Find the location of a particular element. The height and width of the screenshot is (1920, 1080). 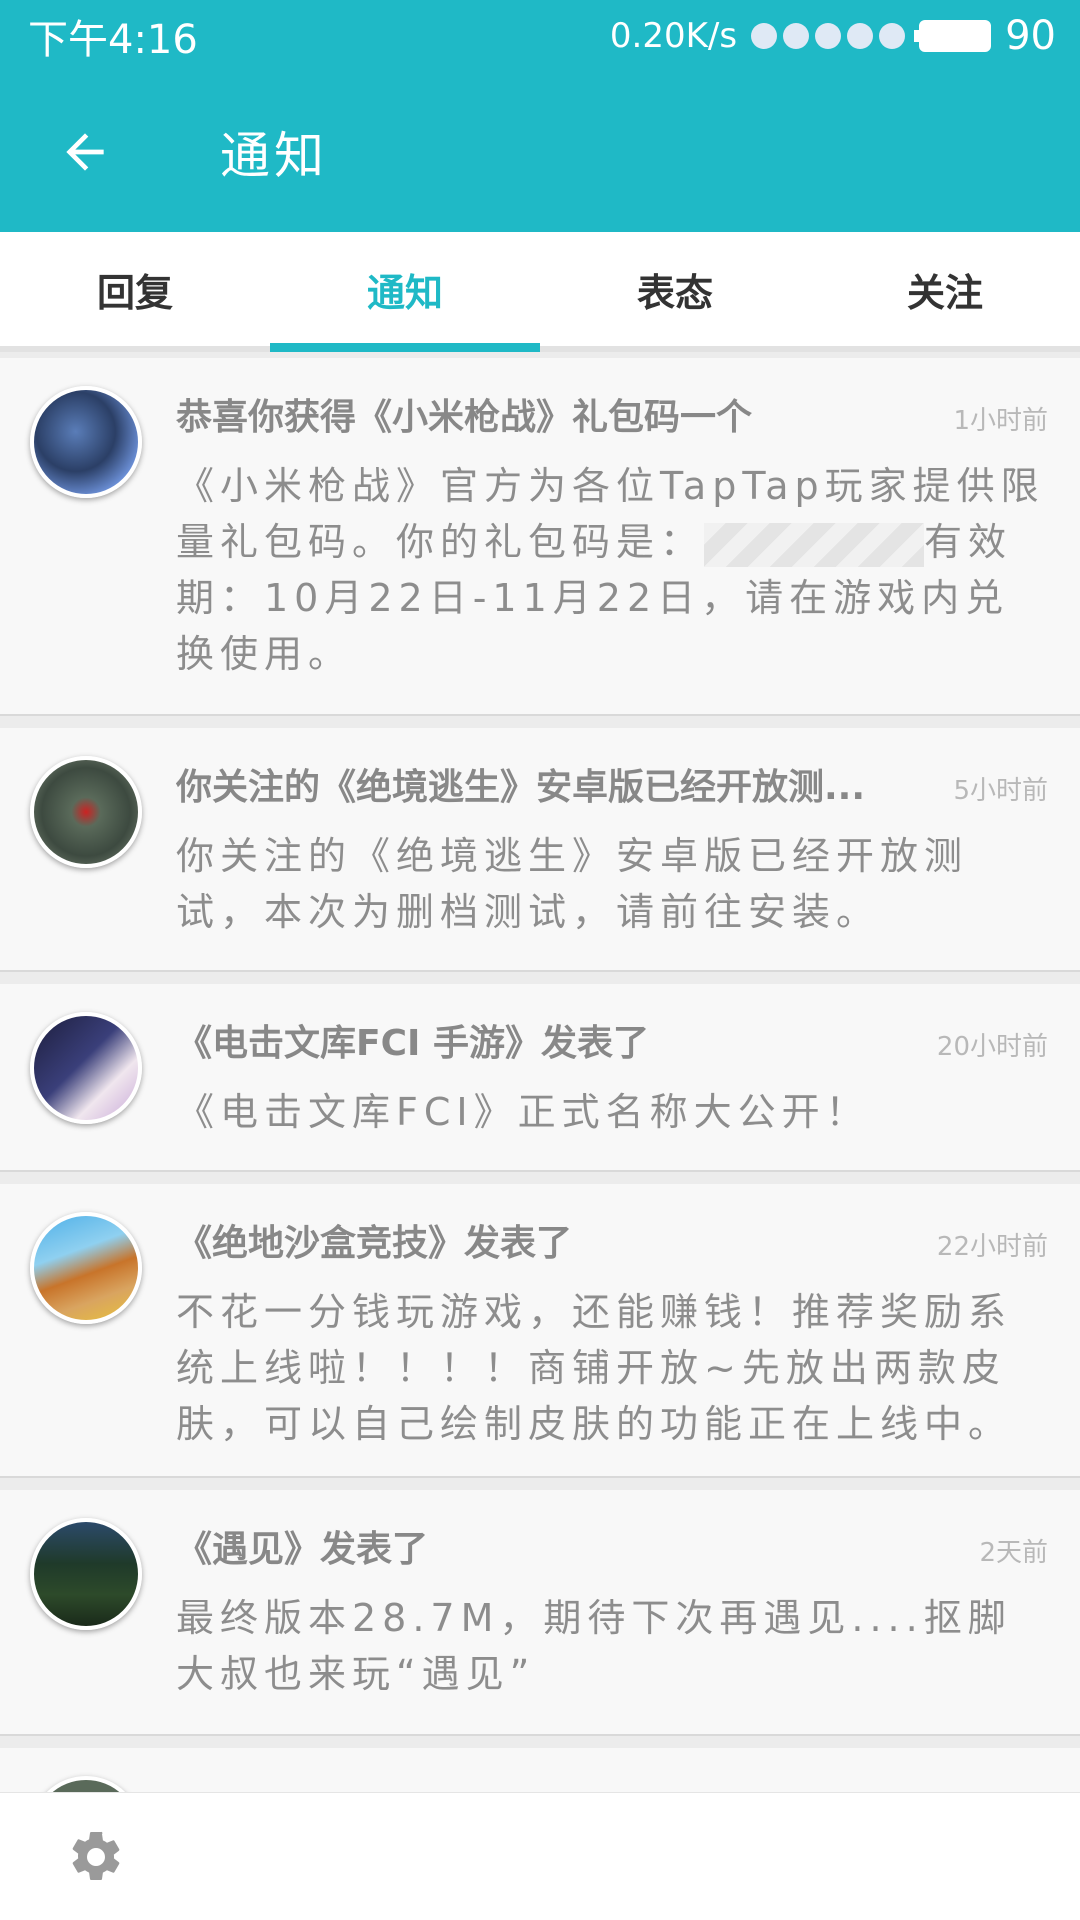

notification-time: 5小时前 is located at coordinates (1000, 791).